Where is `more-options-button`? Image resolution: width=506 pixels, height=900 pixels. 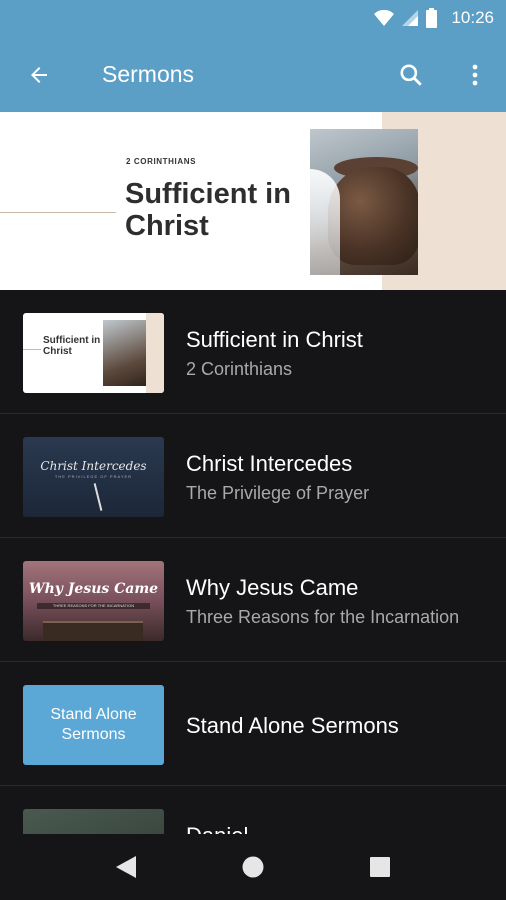
more-options-button is located at coordinates (475, 75).